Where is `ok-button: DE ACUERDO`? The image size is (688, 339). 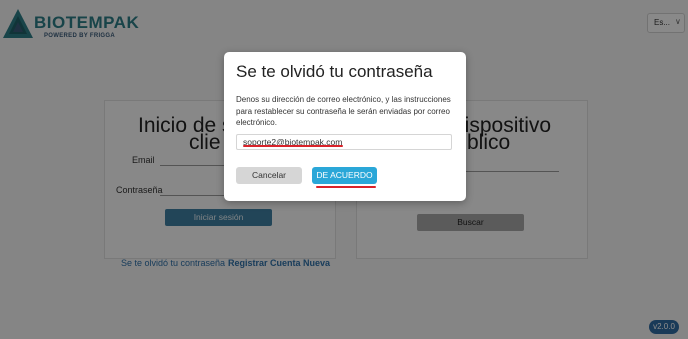 ok-button: DE ACUERDO is located at coordinates (344, 175).